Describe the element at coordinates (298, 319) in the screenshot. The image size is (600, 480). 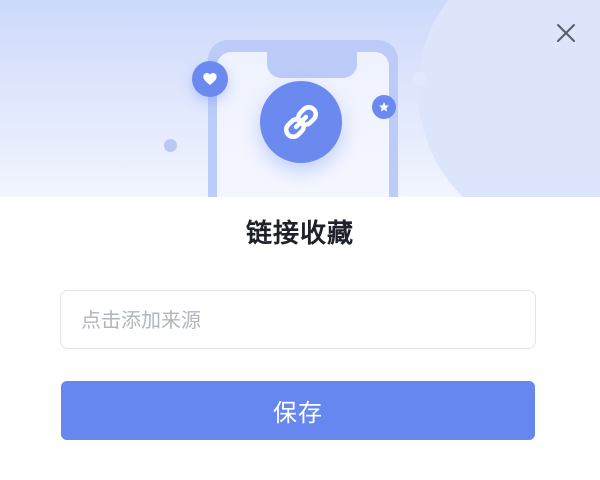
I see `source-input` at that location.